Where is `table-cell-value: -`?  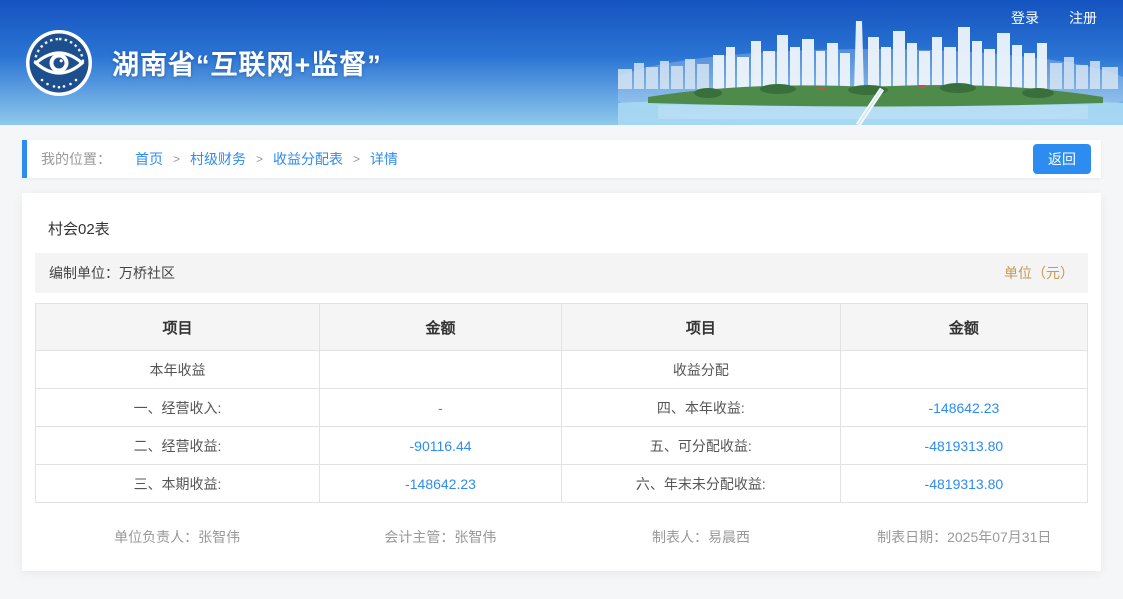
table-cell-value: - is located at coordinates (440, 407).